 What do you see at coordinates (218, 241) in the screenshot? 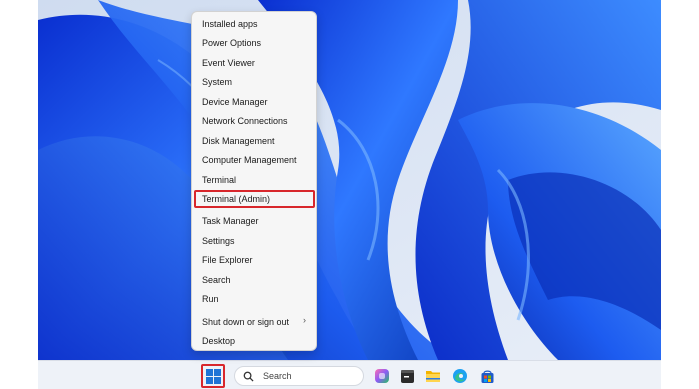
I see `menu-item-label: Settings` at bounding box center [218, 241].